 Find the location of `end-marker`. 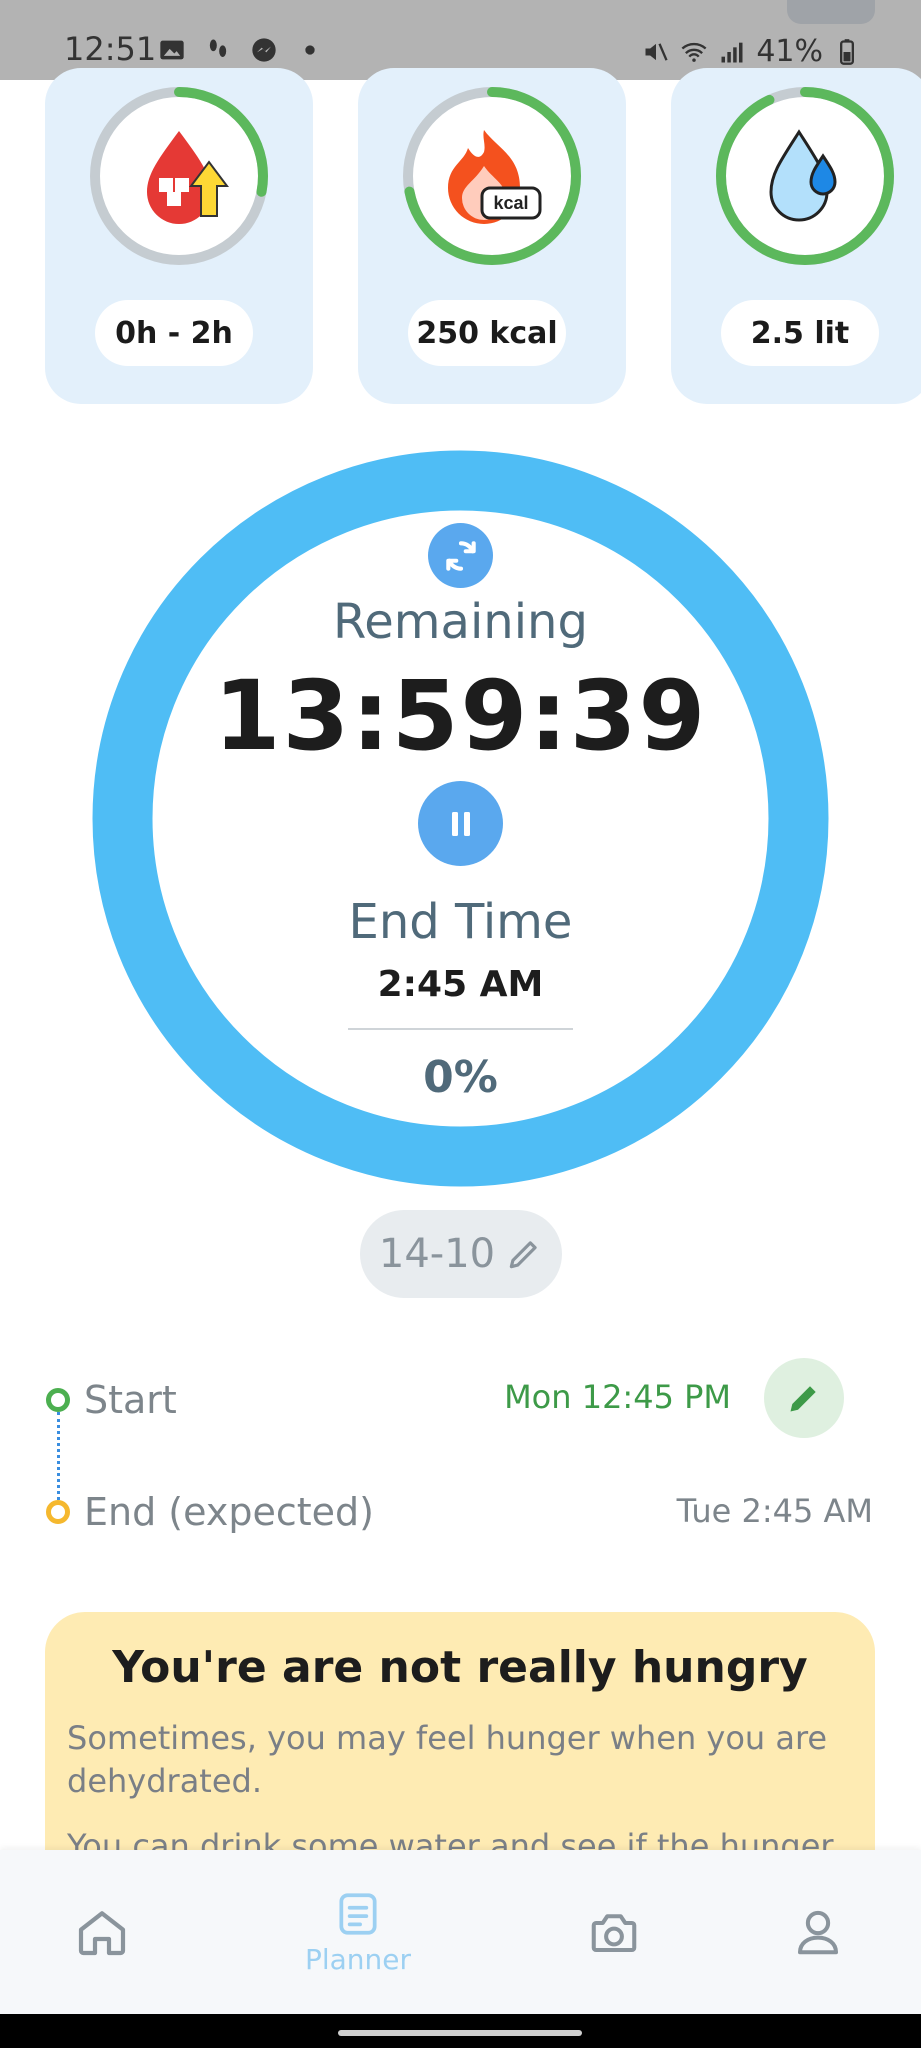

end-marker is located at coordinates (58, 1512).